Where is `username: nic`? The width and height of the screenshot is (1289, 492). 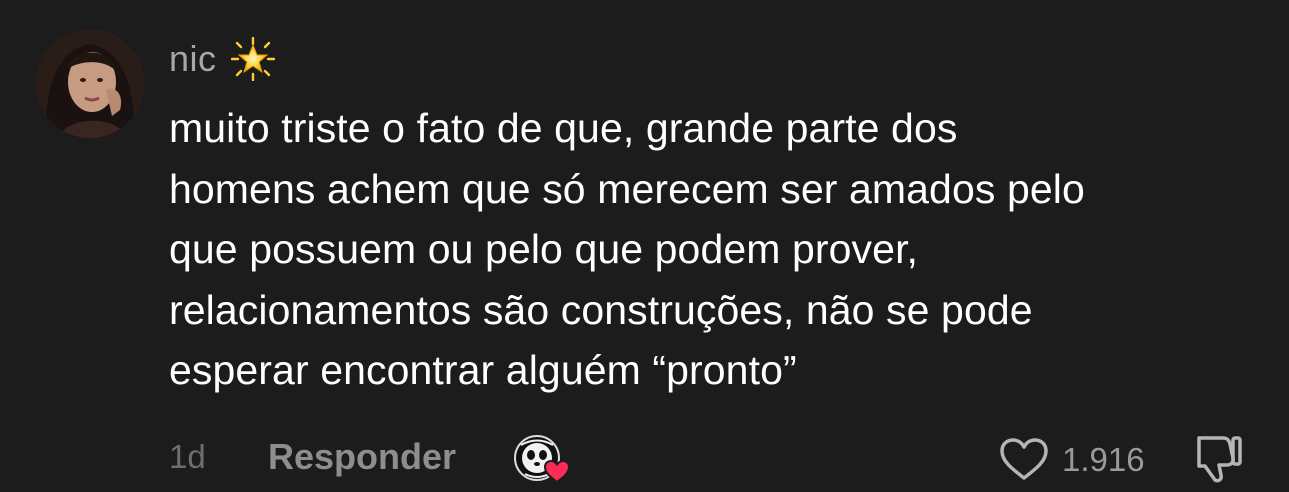 username: nic is located at coordinates (193, 59).